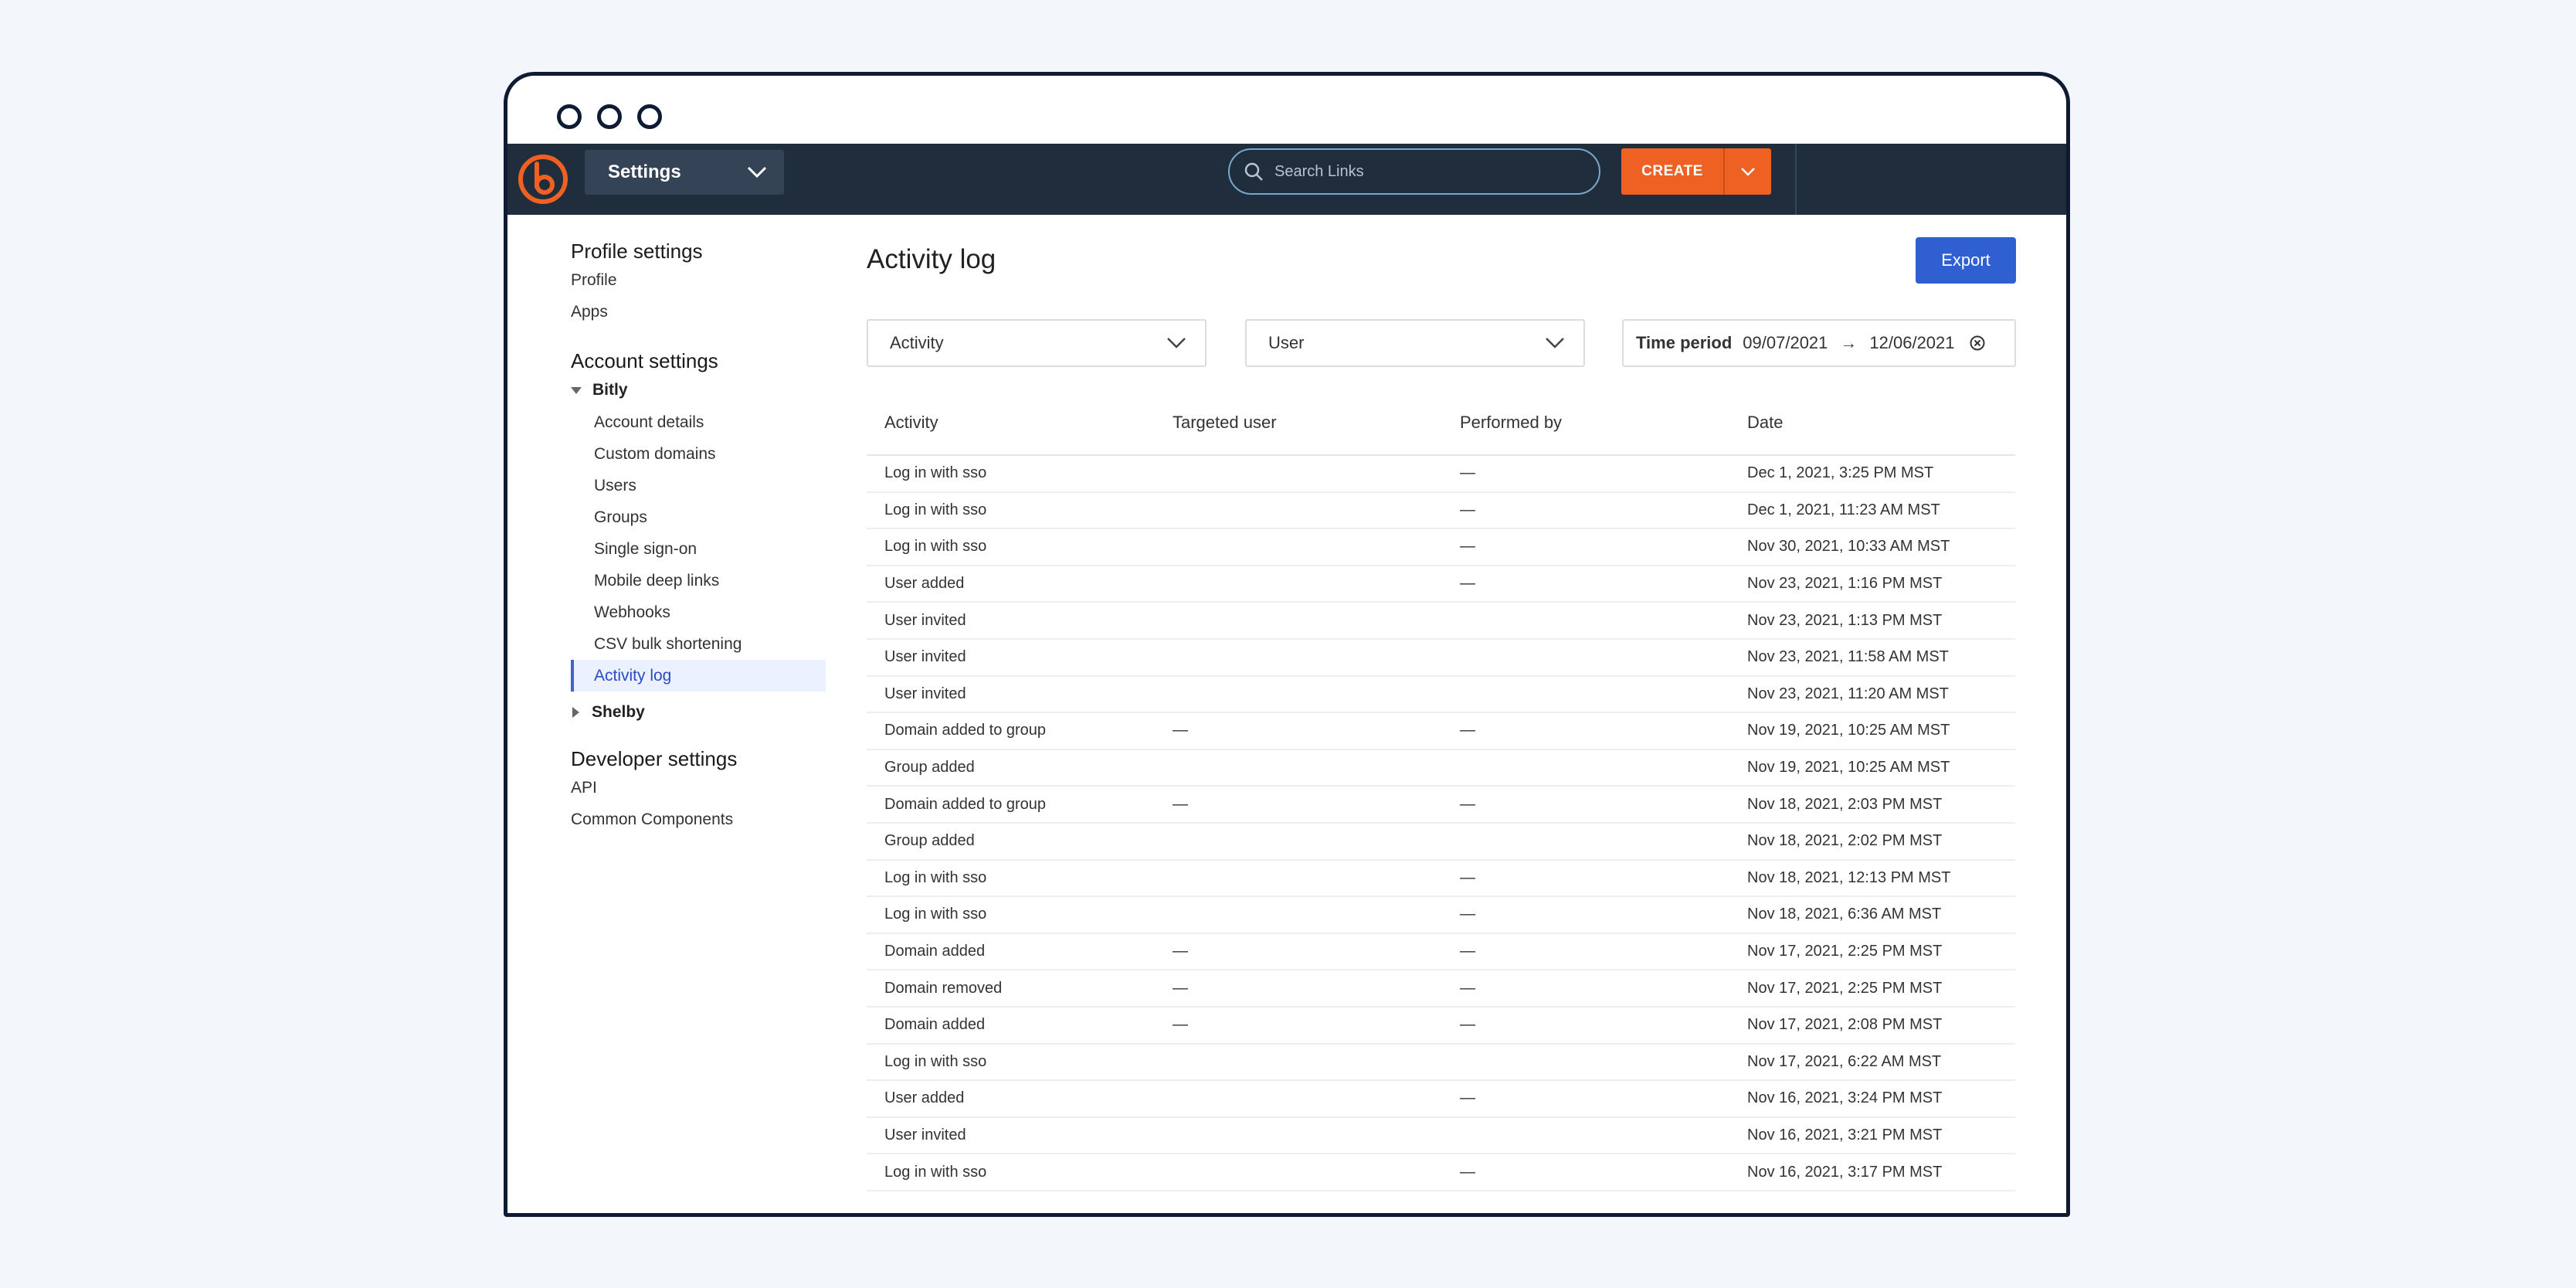 The image size is (2576, 1288). What do you see at coordinates (1441, 1135) in the screenshot?
I see `table-row: User invited Nov 16, 2021, 3:21 PM MST` at bounding box center [1441, 1135].